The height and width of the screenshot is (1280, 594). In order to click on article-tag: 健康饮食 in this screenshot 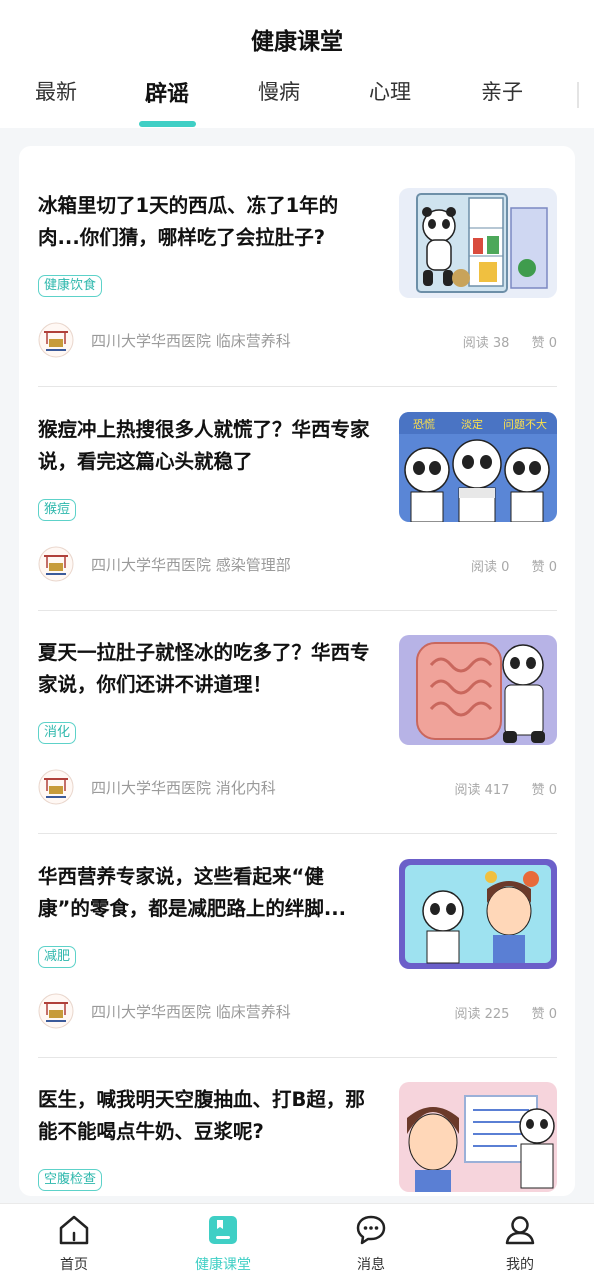, I will do `click(70, 286)`.